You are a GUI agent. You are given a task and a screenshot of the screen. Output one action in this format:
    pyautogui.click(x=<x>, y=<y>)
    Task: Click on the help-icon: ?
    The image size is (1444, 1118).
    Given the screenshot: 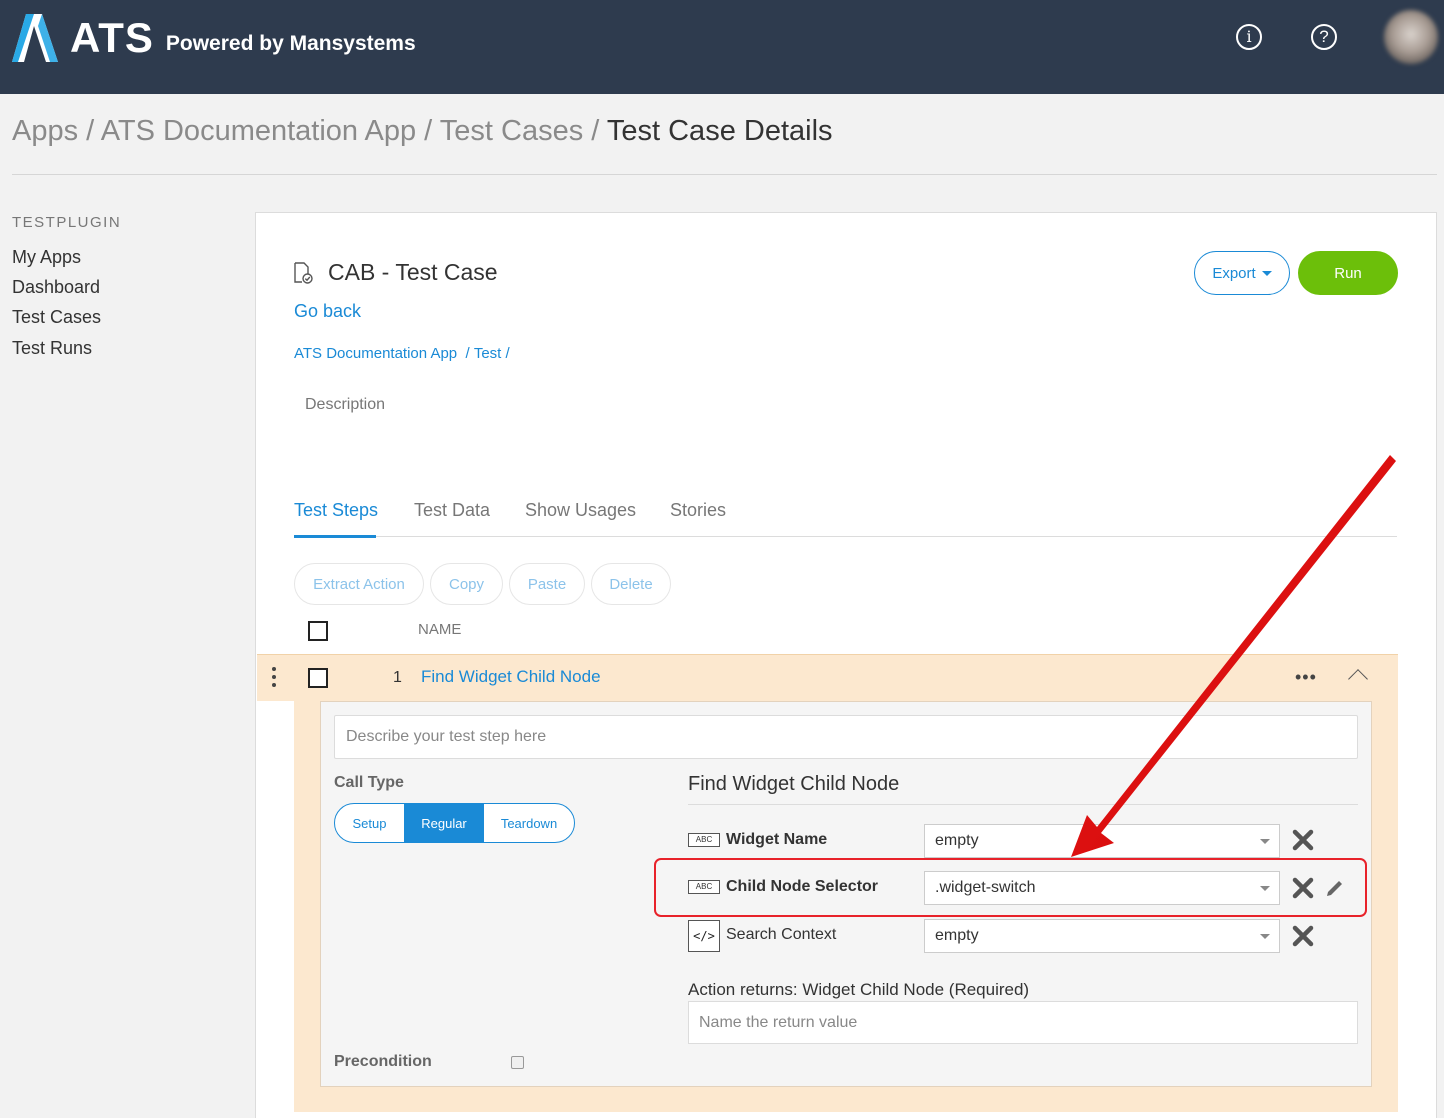 What is the action you would take?
    pyautogui.click(x=1324, y=37)
    